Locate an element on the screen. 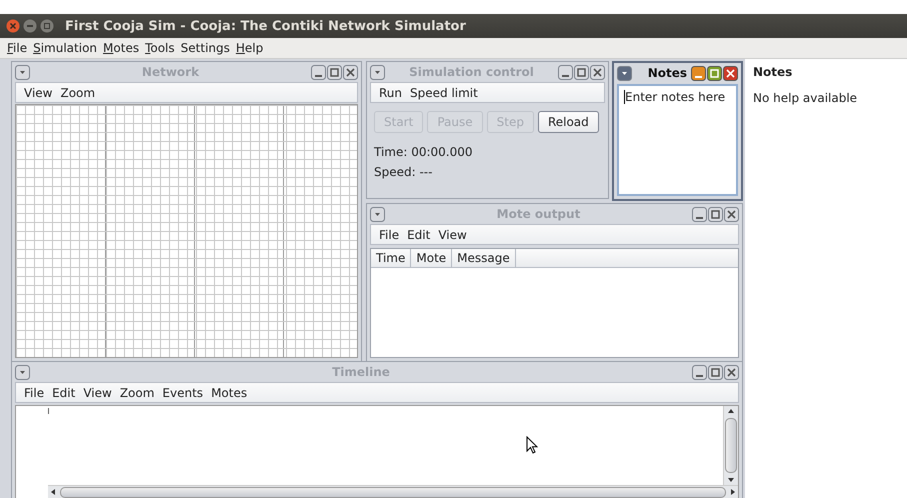 Image resolution: width=907 pixels, height=498 pixels. window-title: Notes is located at coordinates (666, 73).